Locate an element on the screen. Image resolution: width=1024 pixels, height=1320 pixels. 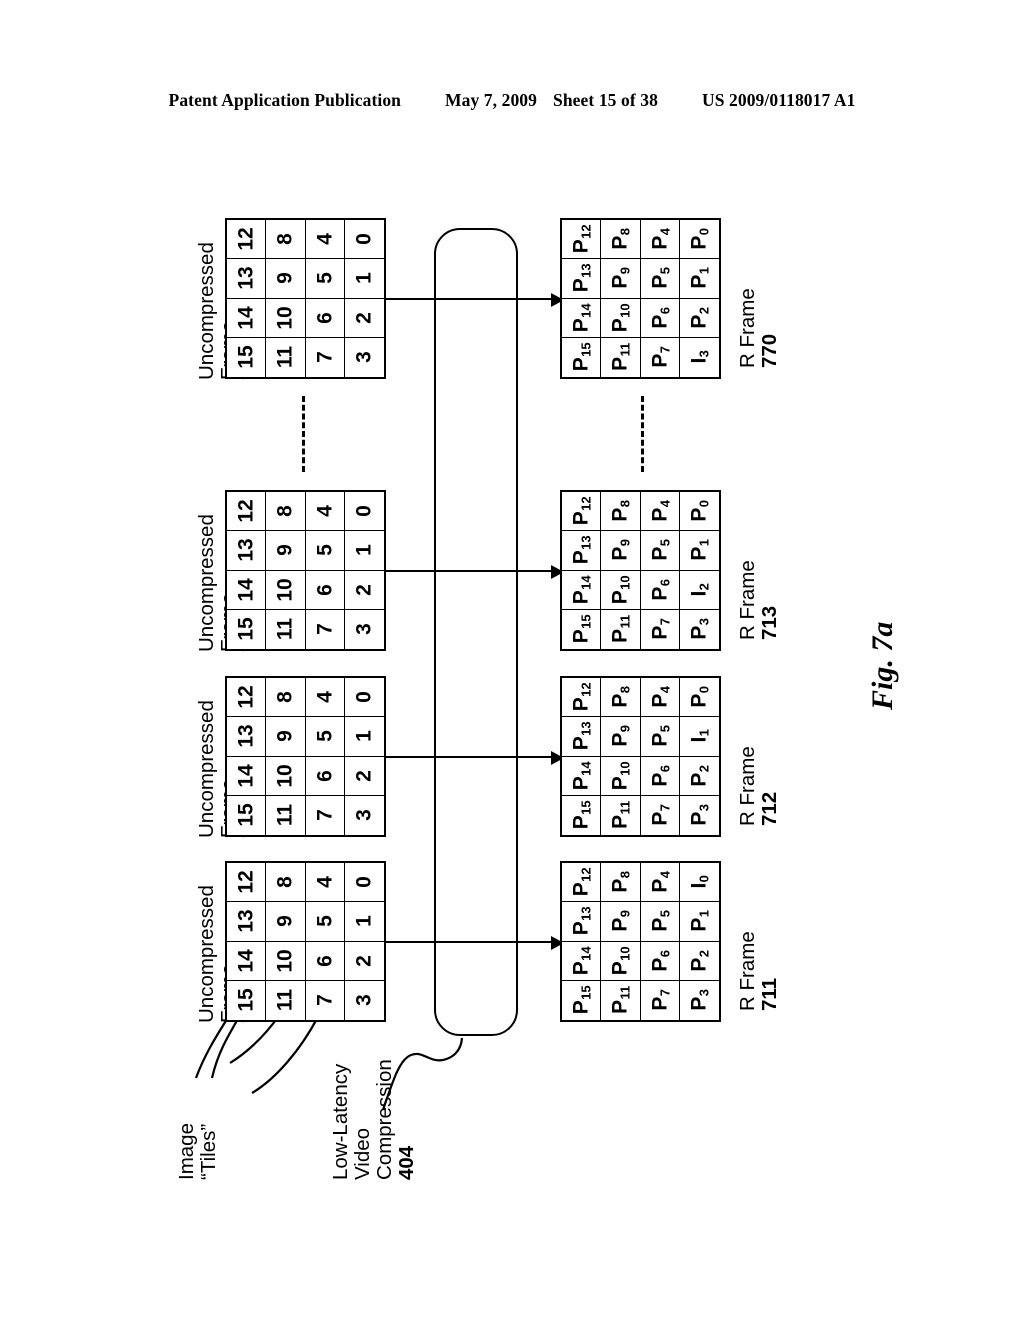
uncompressed-frame-grid-701: 12 8 4 0 13 9 5 1 14 10 6 2 15 11 7 3 is located at coordinates (305, 941).